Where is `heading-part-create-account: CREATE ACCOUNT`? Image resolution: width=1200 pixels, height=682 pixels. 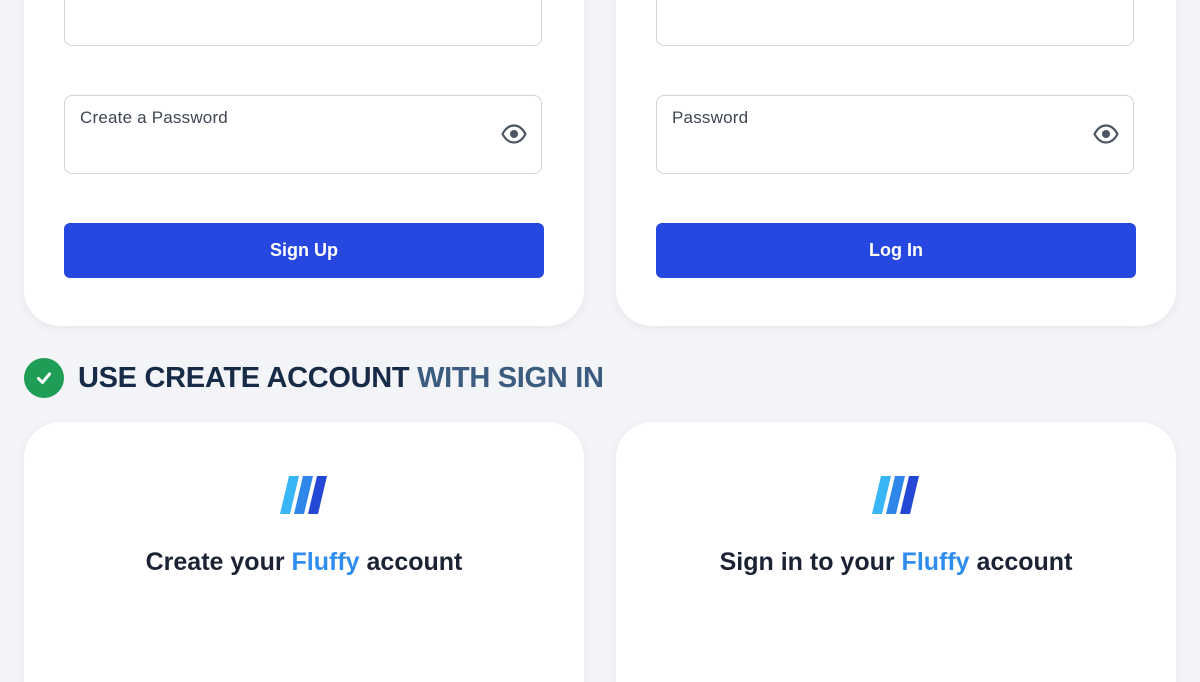
heading-part-create-account: CREATE ACCOUNT is located at coordinates (277, 377).